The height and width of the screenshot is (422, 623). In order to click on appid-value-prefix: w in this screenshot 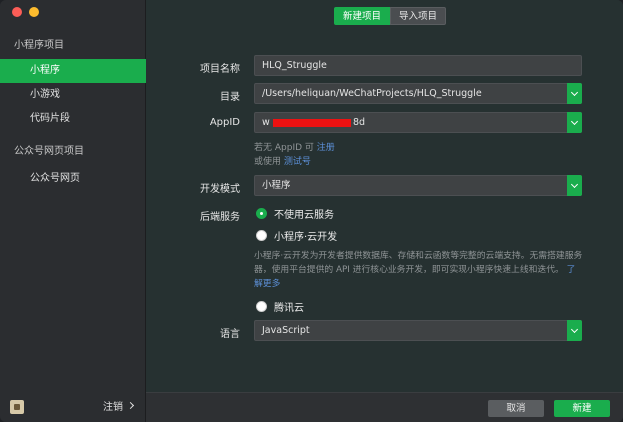, I will do `click(266, 122)`.